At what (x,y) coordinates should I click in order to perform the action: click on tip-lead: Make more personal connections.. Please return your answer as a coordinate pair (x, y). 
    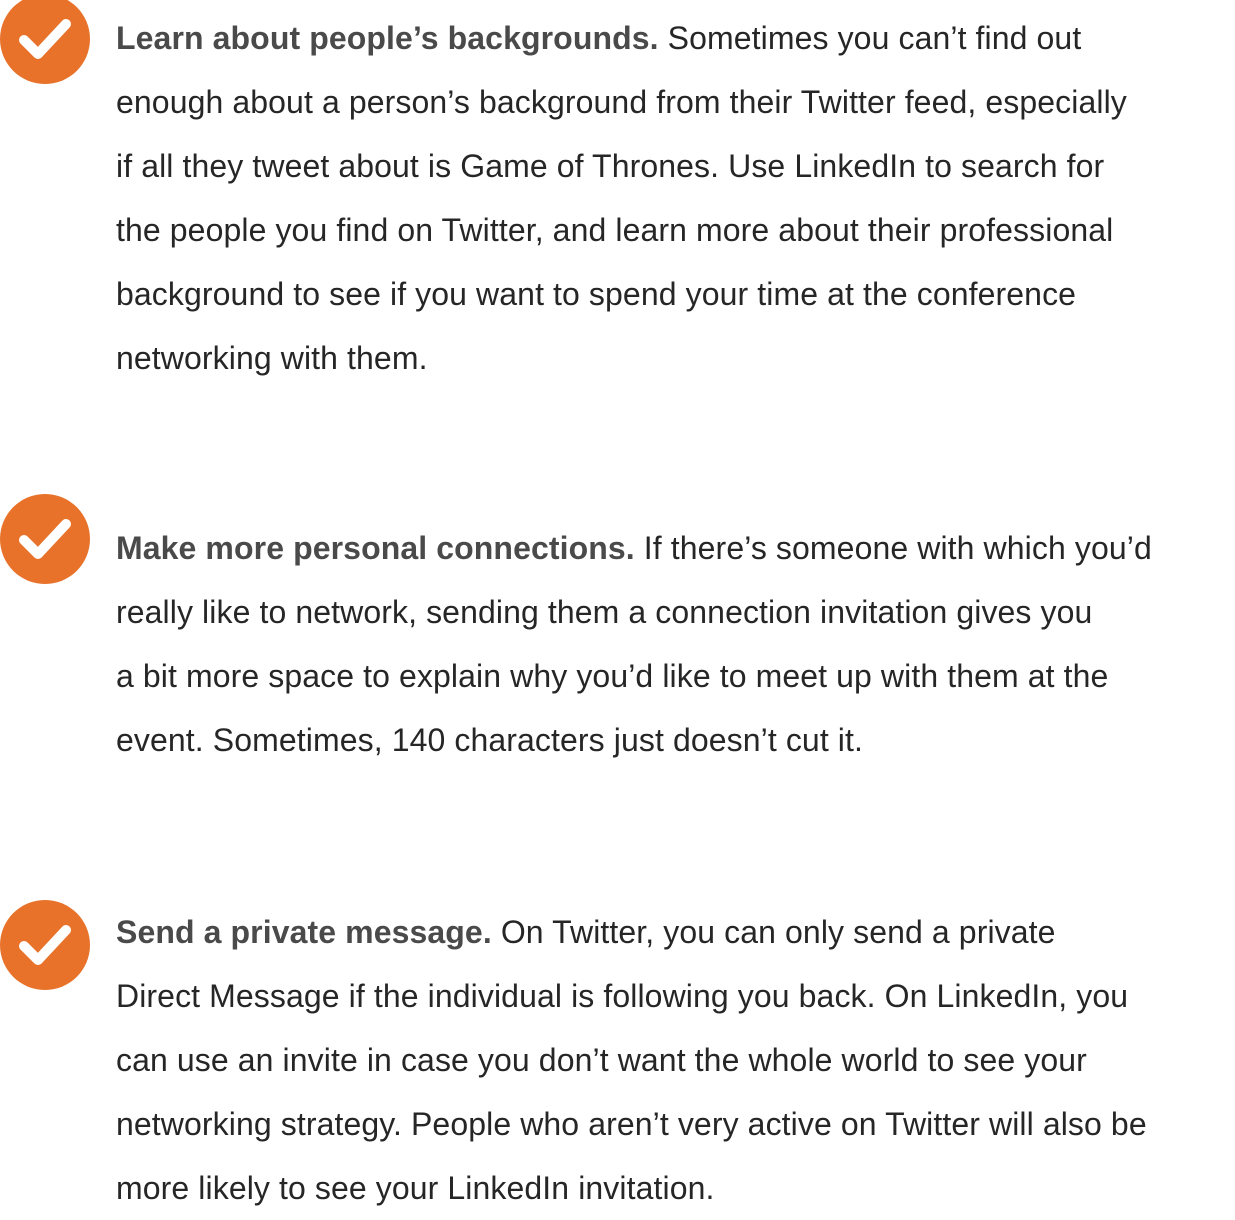
    Looking at the image, I should click on (375, 548).